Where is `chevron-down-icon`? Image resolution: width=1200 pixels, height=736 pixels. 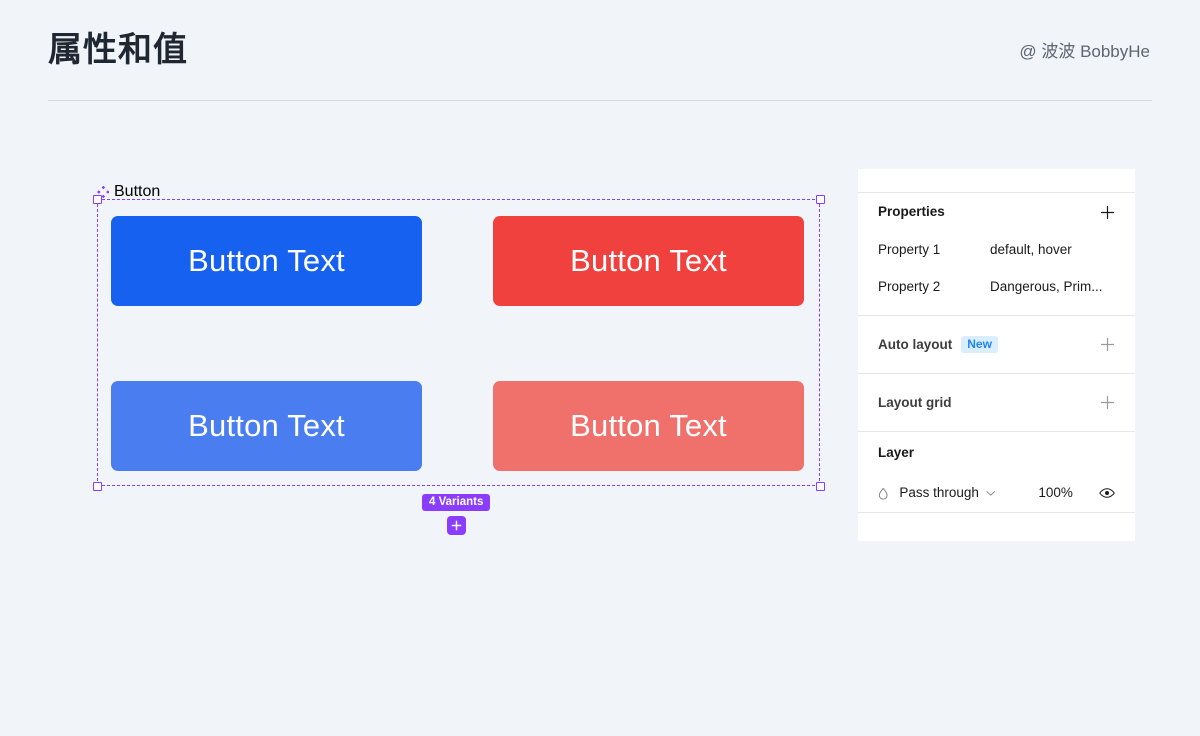 chevron-down-icon is located at coordinates (990, 493).